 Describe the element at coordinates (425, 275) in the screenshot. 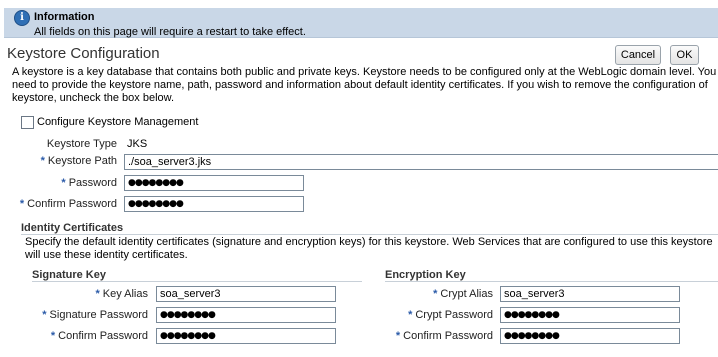

I see `encryption-key-heading: Encryption Key` at that location.